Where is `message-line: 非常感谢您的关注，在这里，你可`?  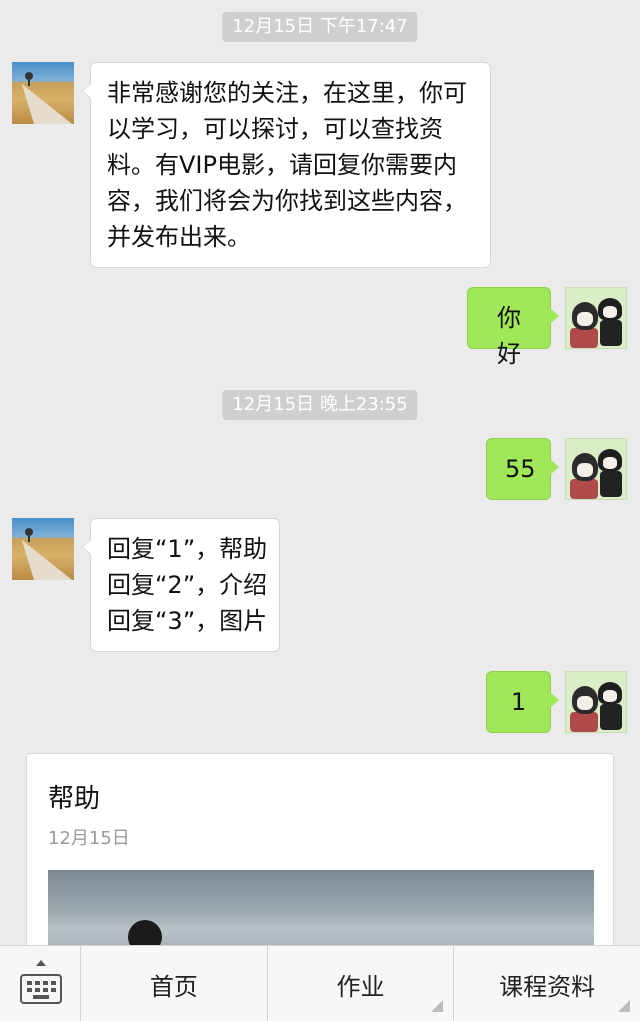
message-line: 非常感谢您的关注，在这里，你可 is located at coordinates (287, 93).